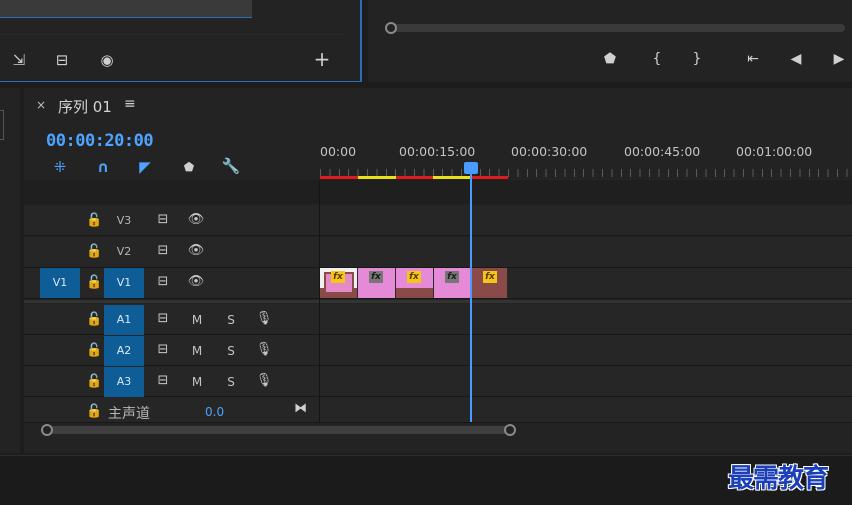  Describe the element at coordinates (839, 59) in the screenshot. I see `play-icon: ▶` at that location.